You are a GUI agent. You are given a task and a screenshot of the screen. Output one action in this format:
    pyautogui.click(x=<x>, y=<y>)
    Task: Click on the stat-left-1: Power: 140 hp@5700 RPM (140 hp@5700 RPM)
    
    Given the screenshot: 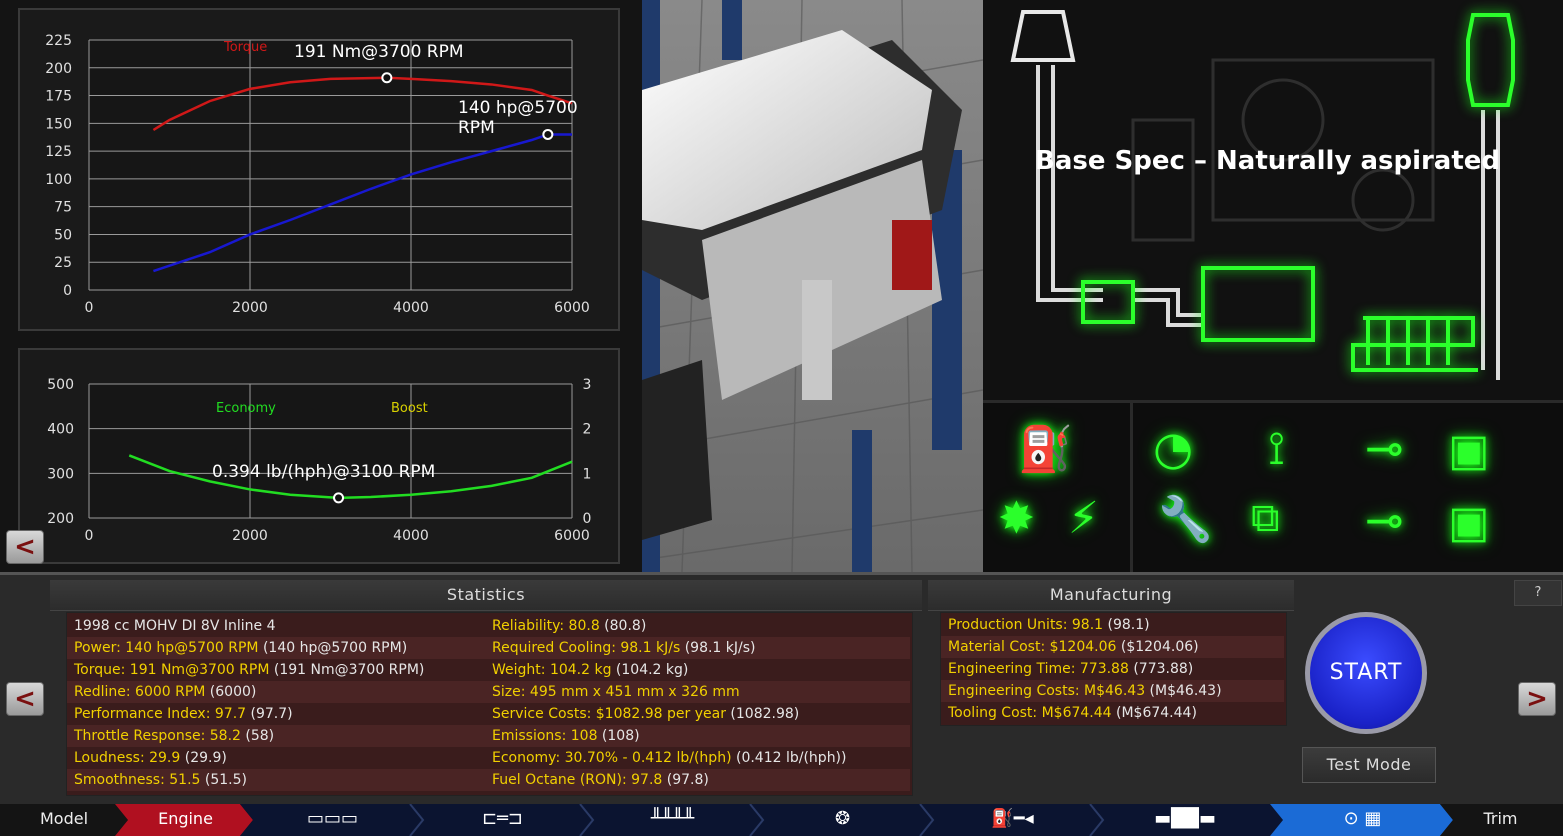 What is the action you would take?
    pyautogui.click(x=240, y=648)
    